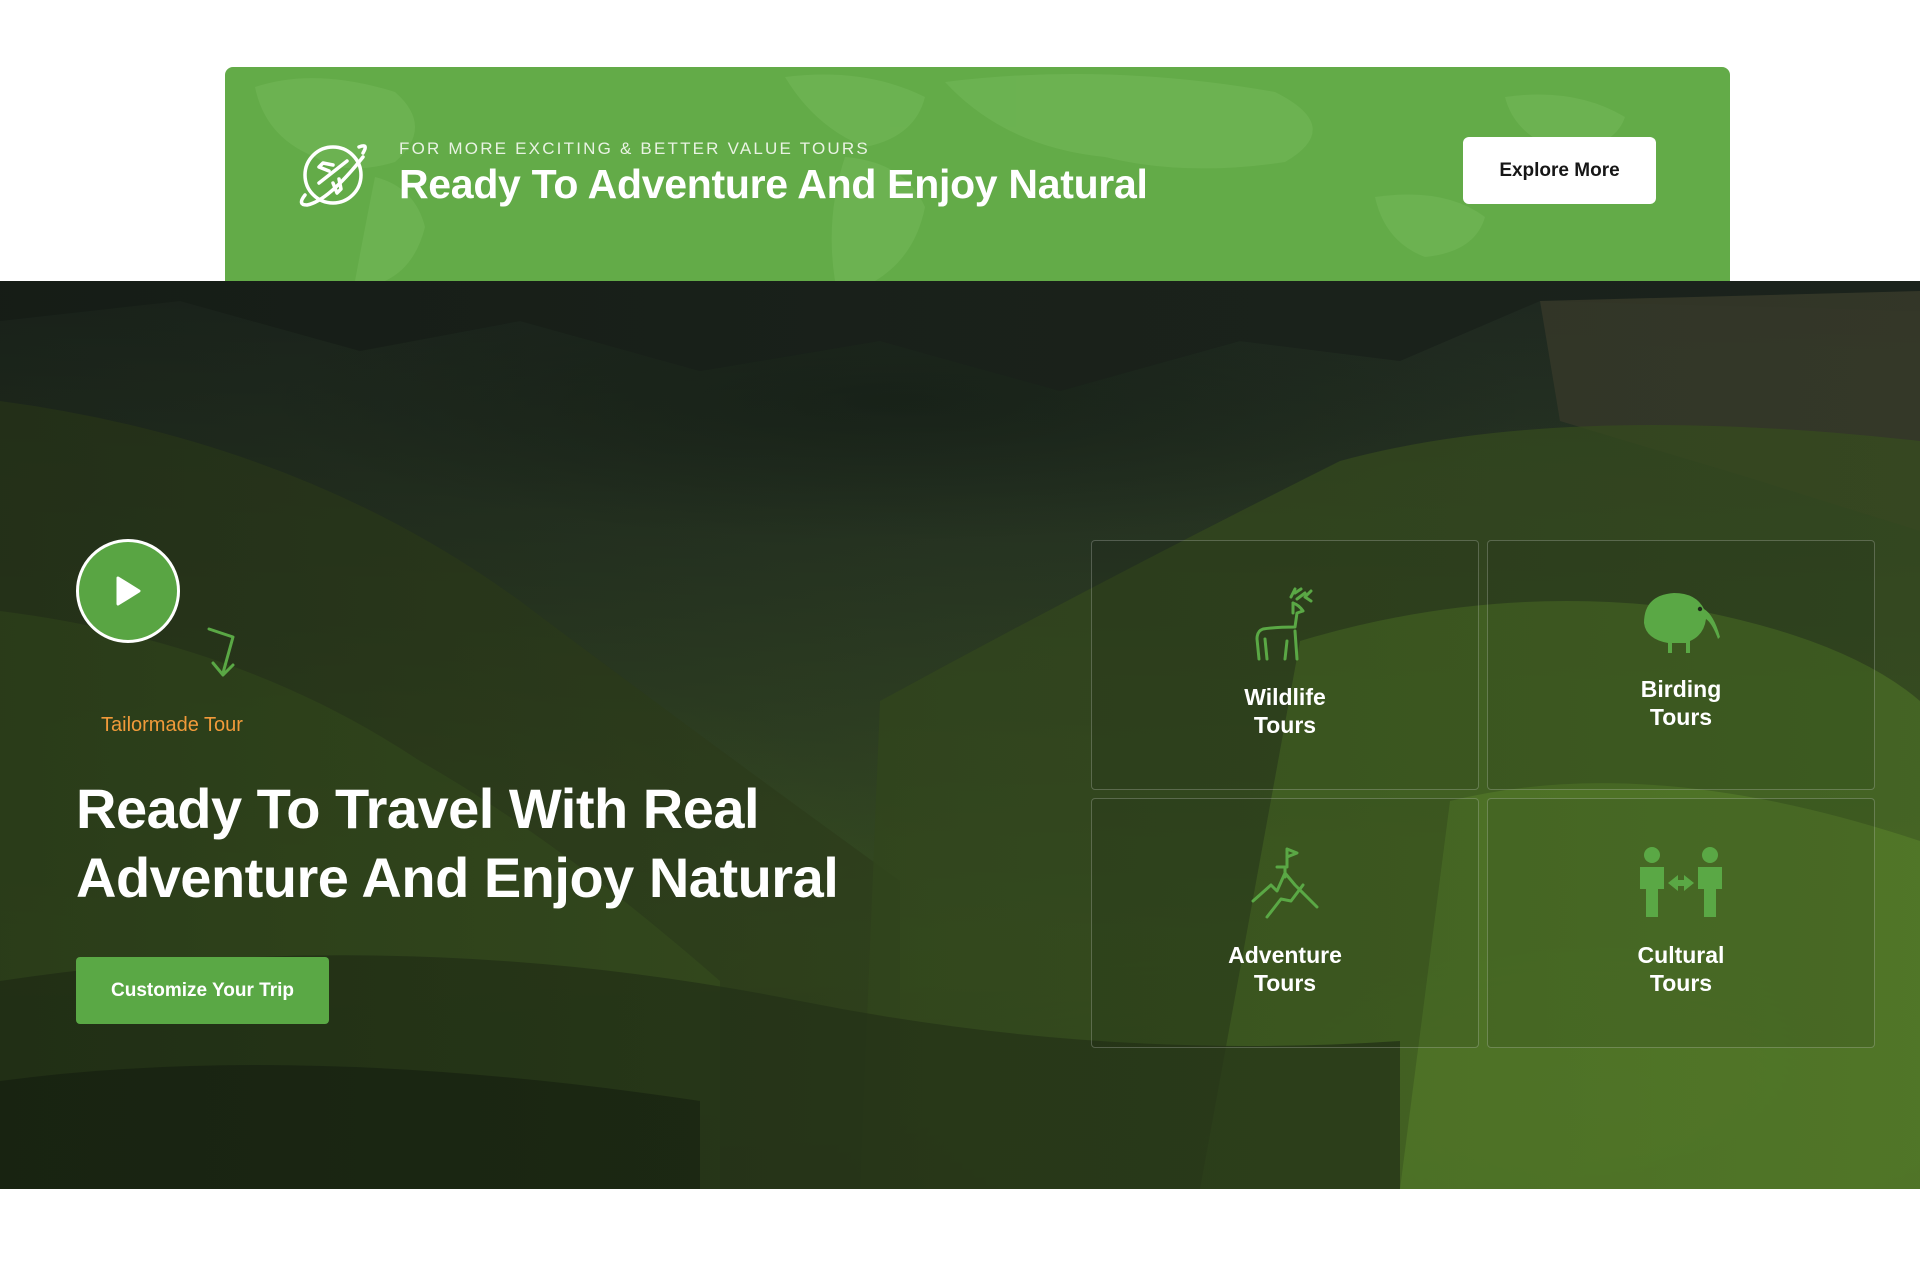 The width and height of the screenshot is (1920, 1268). What do you see at coordinates (1285, 665) in the screenshot?
I see `tour-card-wildlife: Wildlife Tours` at bounding box center [1285, 665].